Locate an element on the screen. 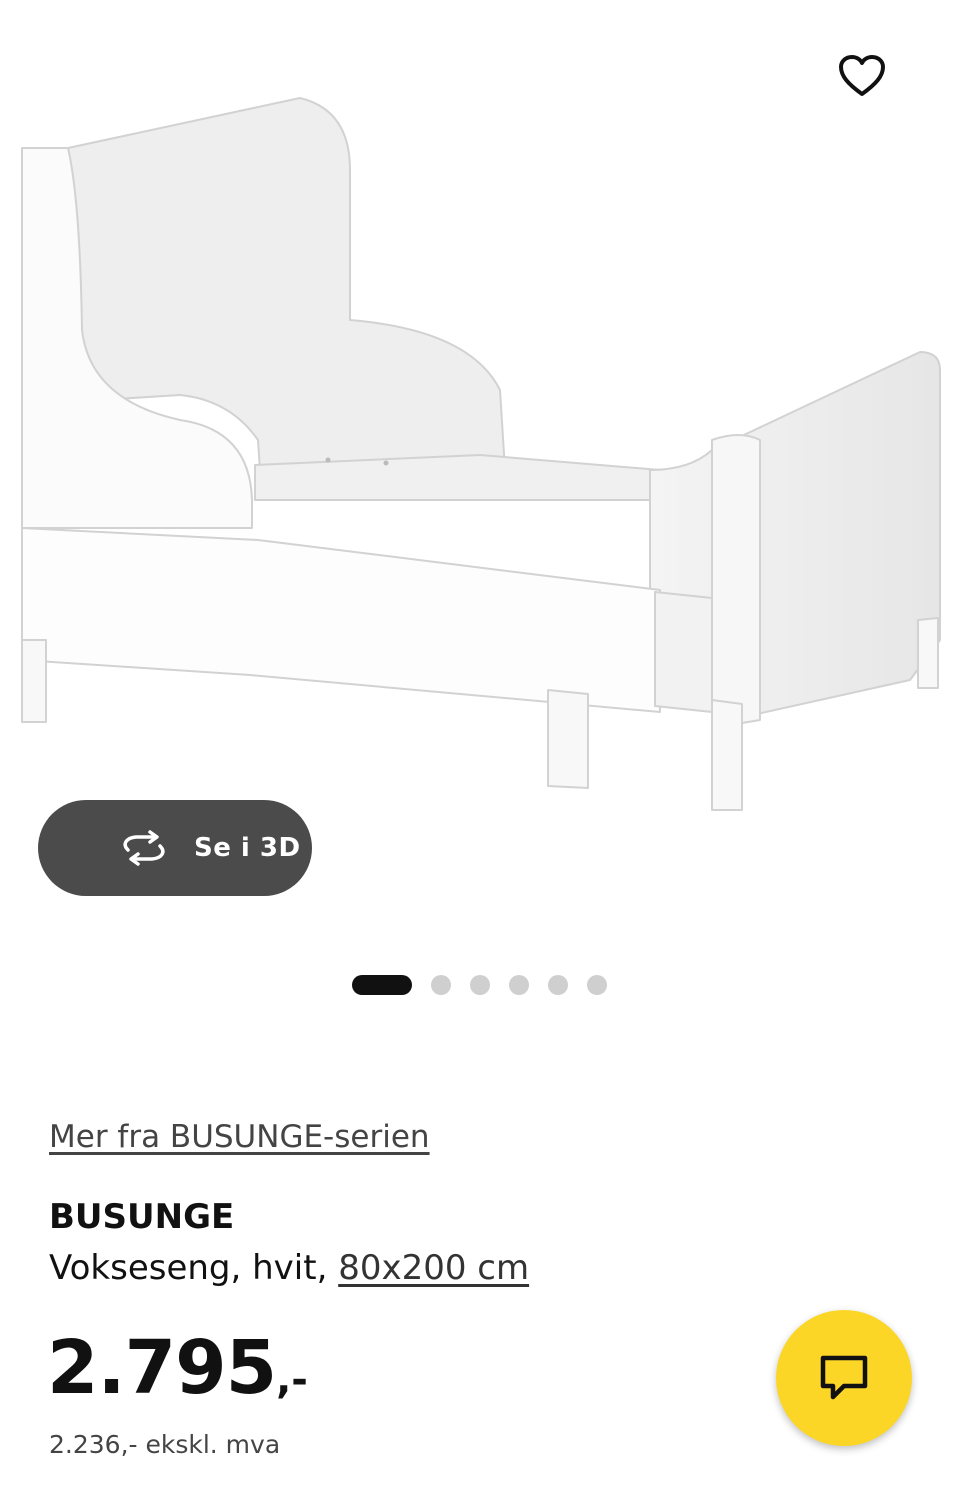 The image size is (960, 1508). heart-outline-icon is located at coordinates (862, 75).